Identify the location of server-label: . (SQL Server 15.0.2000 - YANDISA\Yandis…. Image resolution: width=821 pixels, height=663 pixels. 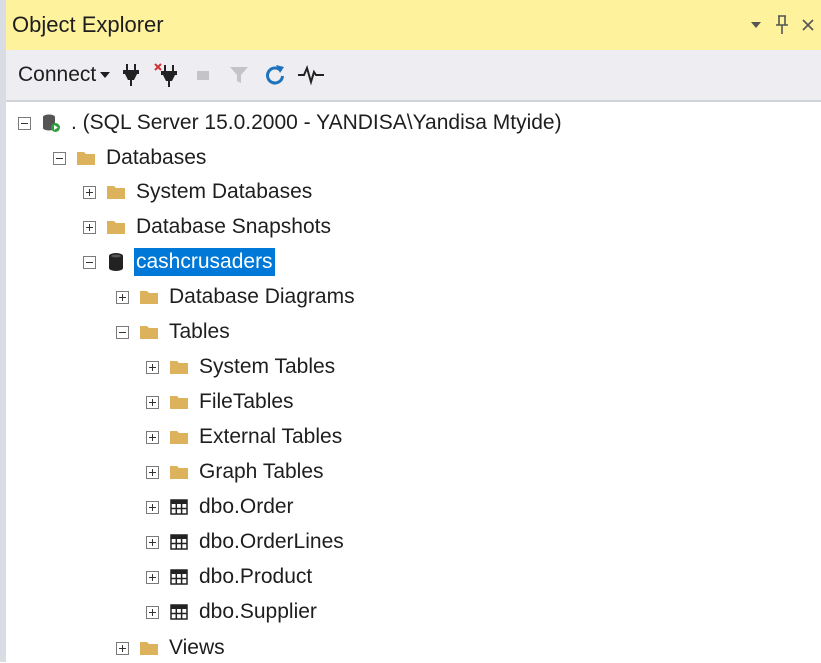
(316, 122).